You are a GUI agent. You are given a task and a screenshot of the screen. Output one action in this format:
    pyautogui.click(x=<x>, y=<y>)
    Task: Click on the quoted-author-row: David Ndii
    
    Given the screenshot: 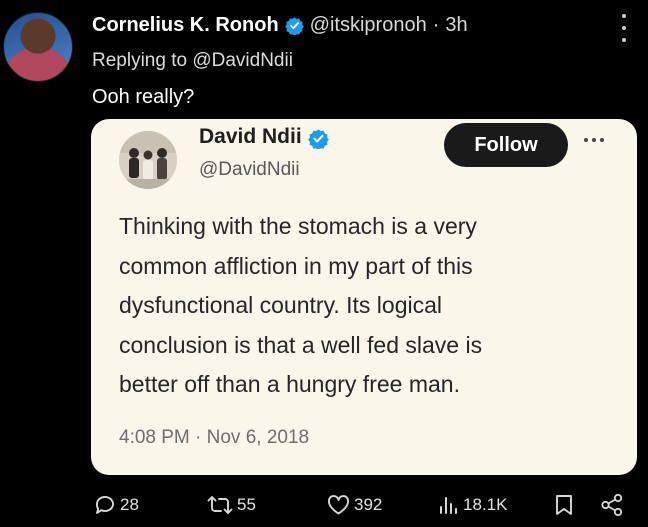 What is the action you would take?
    pyautogui.click(x=264, y=137)
    